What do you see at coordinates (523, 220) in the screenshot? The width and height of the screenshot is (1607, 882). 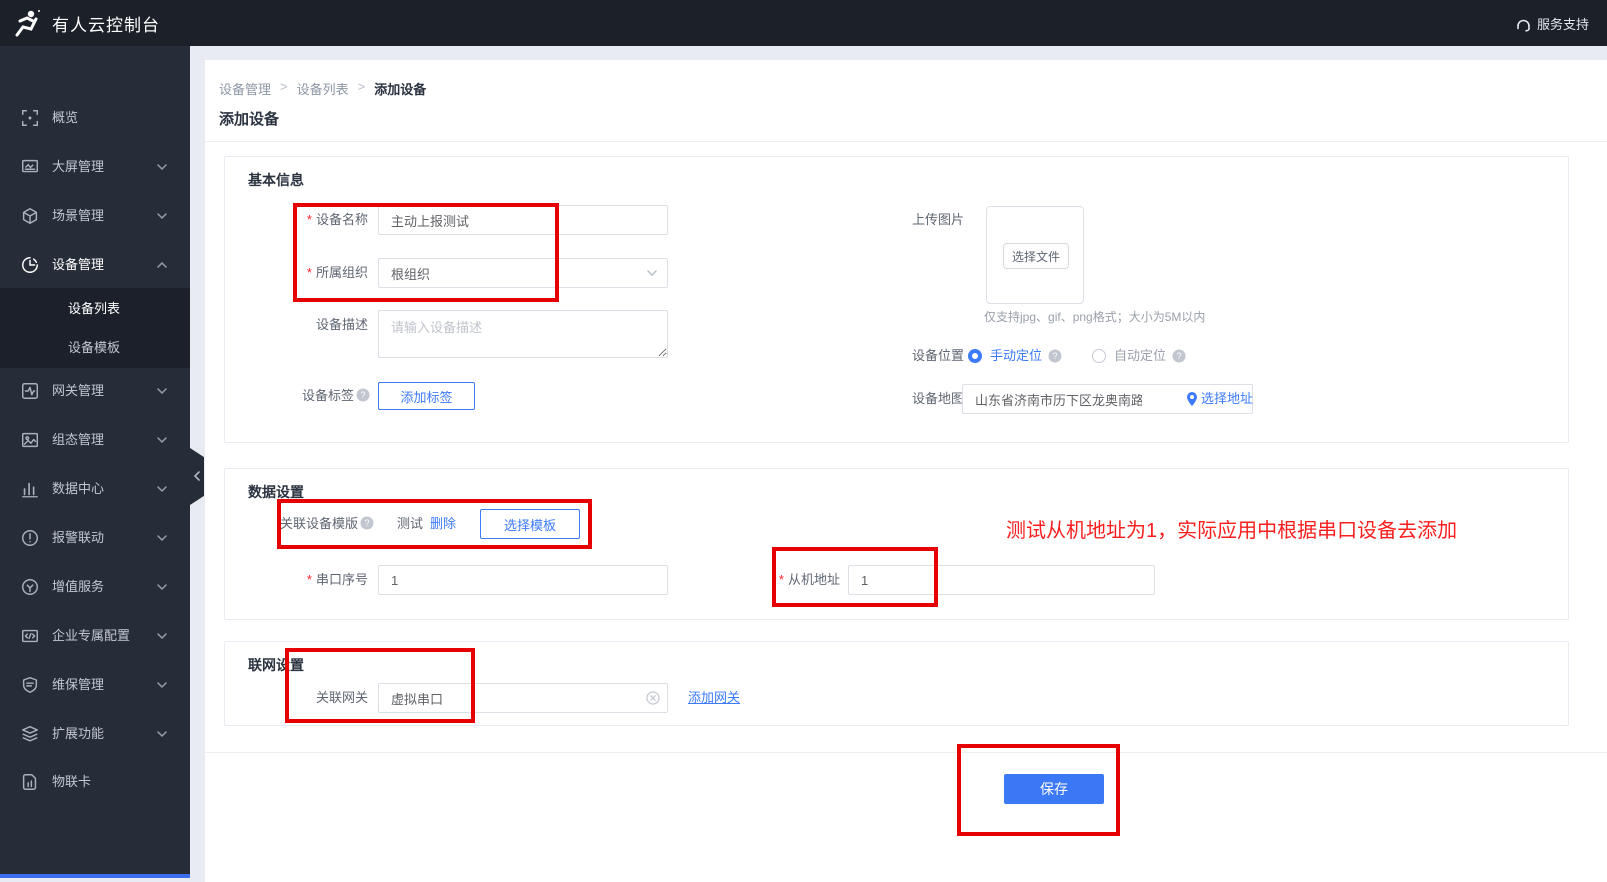 I see `device-name-input` at bounding box center [523, 220].